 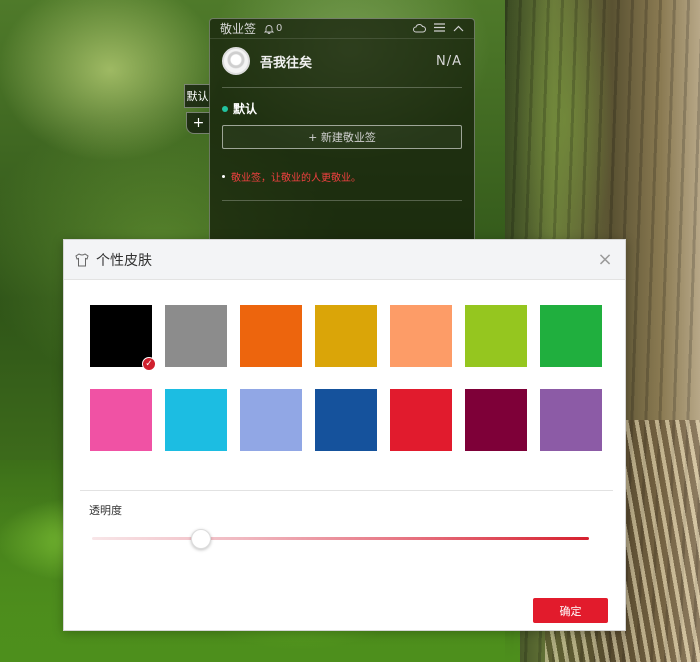 I want to click on collapse-chevron-icon, so click(x=458, y=28).